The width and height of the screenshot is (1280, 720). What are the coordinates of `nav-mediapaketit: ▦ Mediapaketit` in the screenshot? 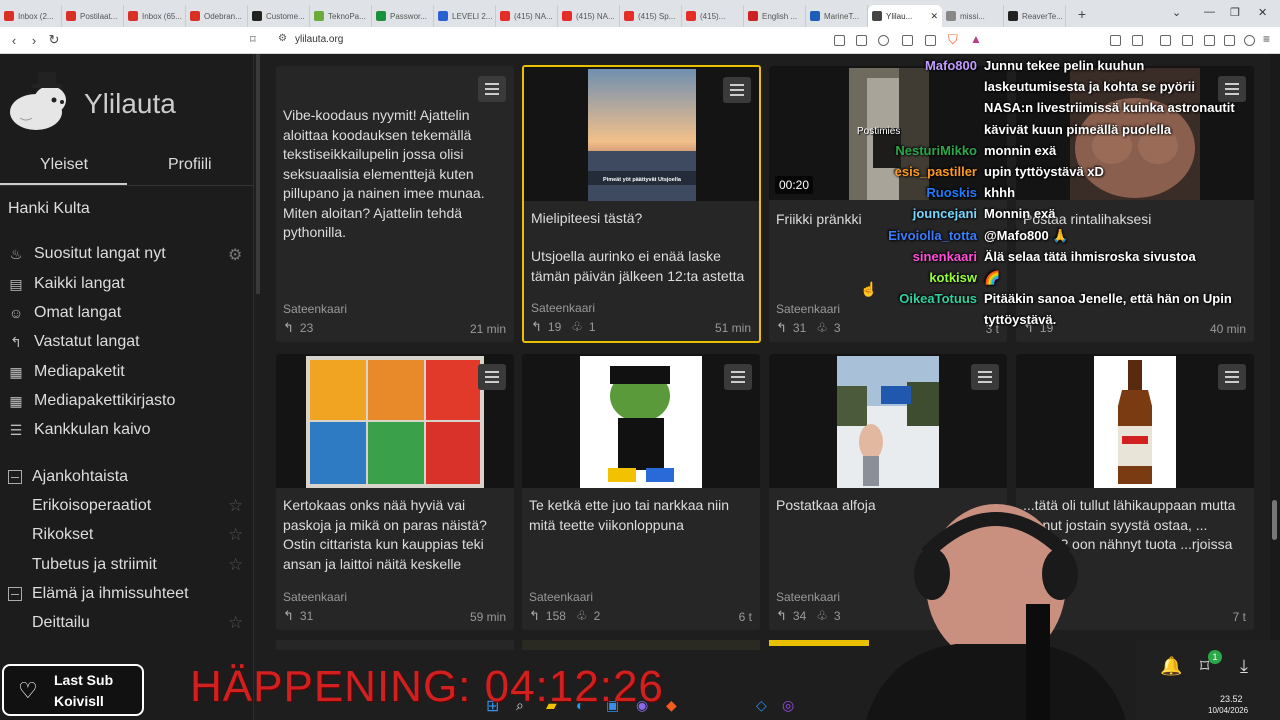 It's located at (66, 372).